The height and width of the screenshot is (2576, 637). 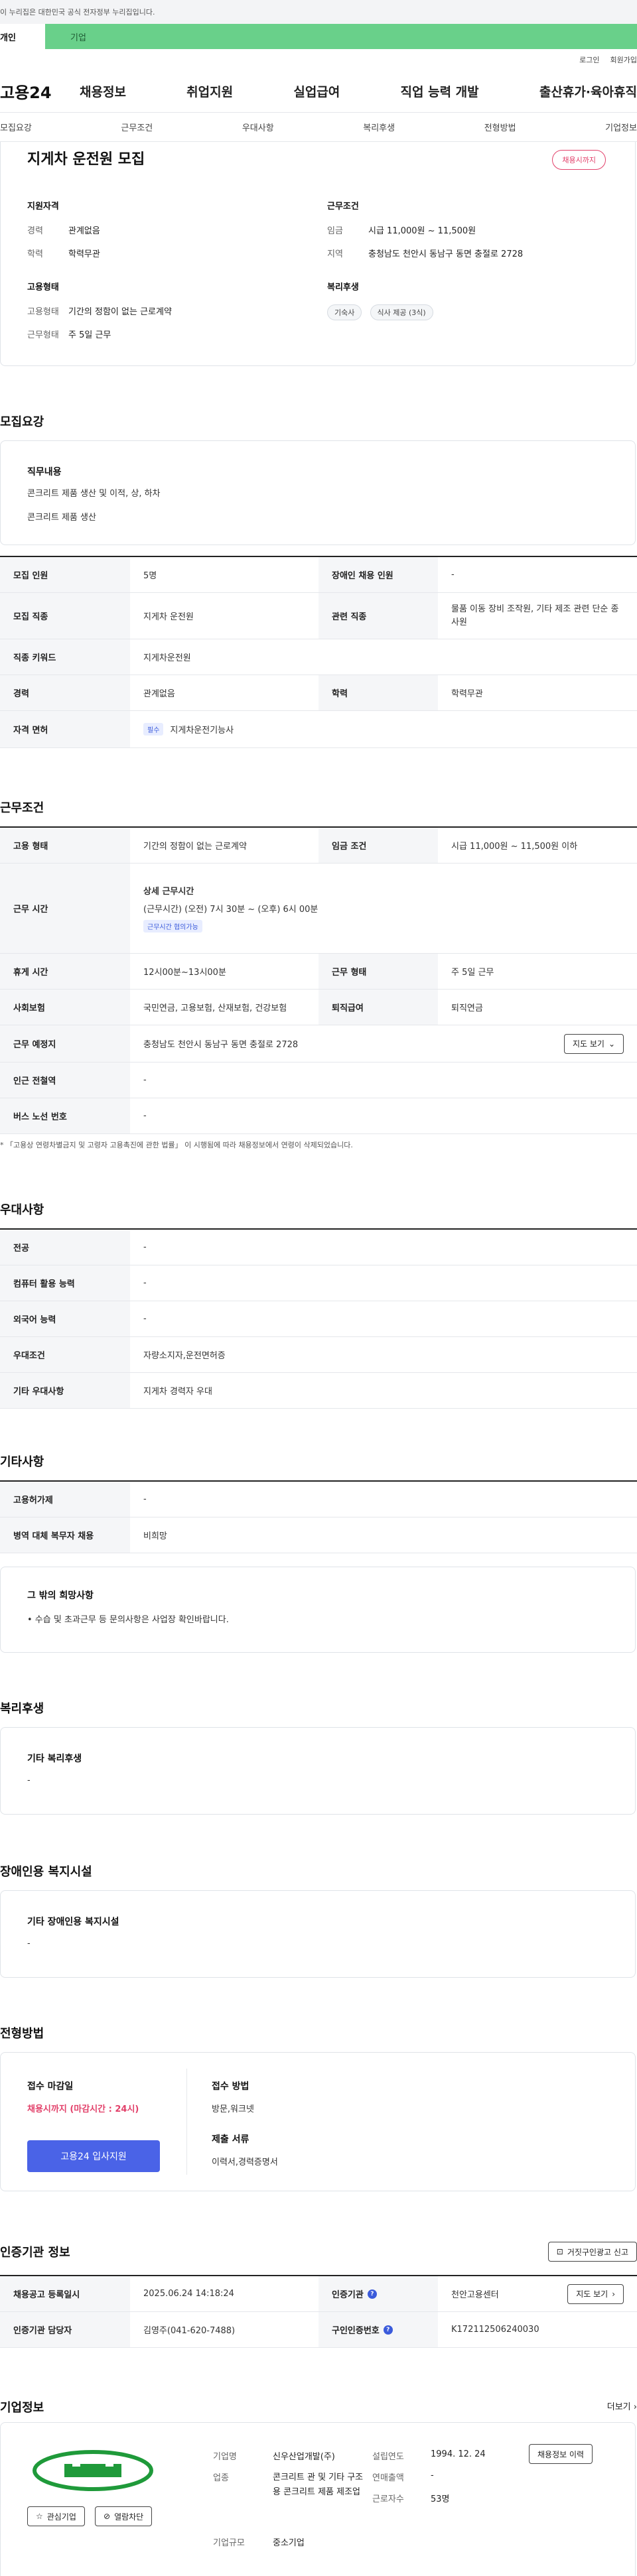 I want to click on welfare-summary-block: 복리후생 기숙사 식사 제공 (3식), so click(x=383, y=300).